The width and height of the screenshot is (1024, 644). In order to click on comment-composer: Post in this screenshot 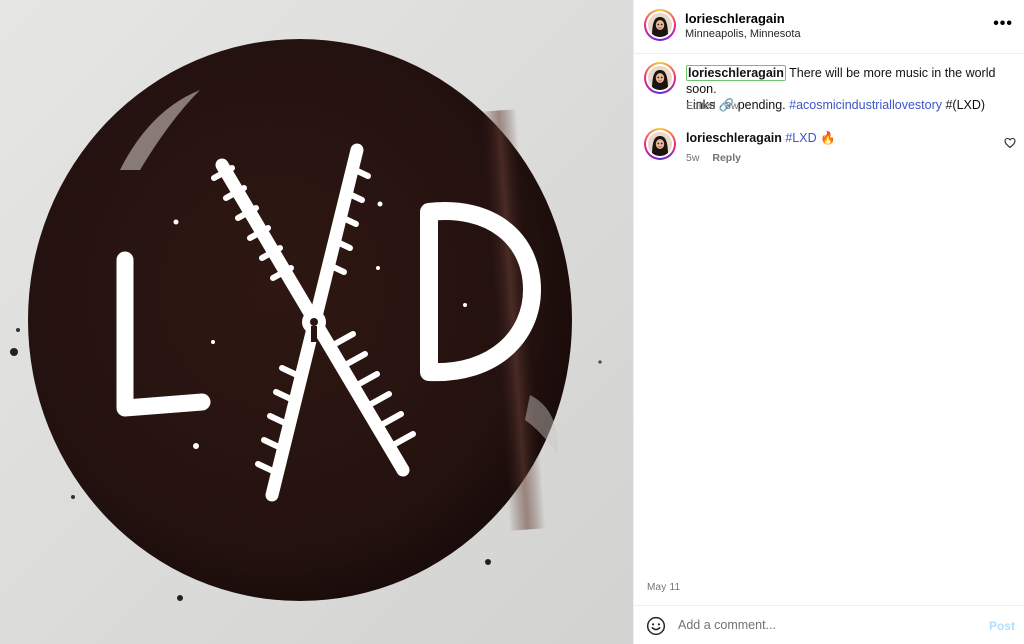, I will do `click(829, 624)`.